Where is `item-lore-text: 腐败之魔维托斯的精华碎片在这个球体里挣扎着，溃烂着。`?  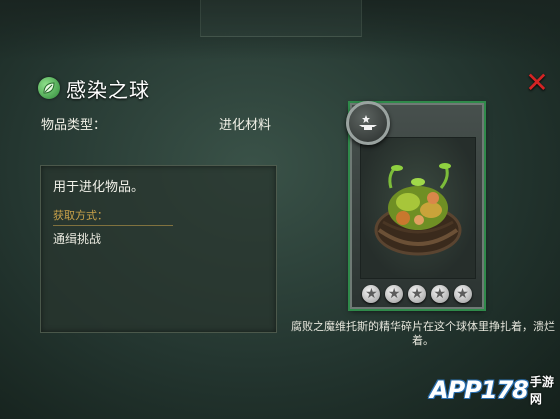 item-lore-text: 腐败之魔维托斯的精华碎片在这个球体里挣扎着，溃烂着。 is located at coordinates (423, 333).